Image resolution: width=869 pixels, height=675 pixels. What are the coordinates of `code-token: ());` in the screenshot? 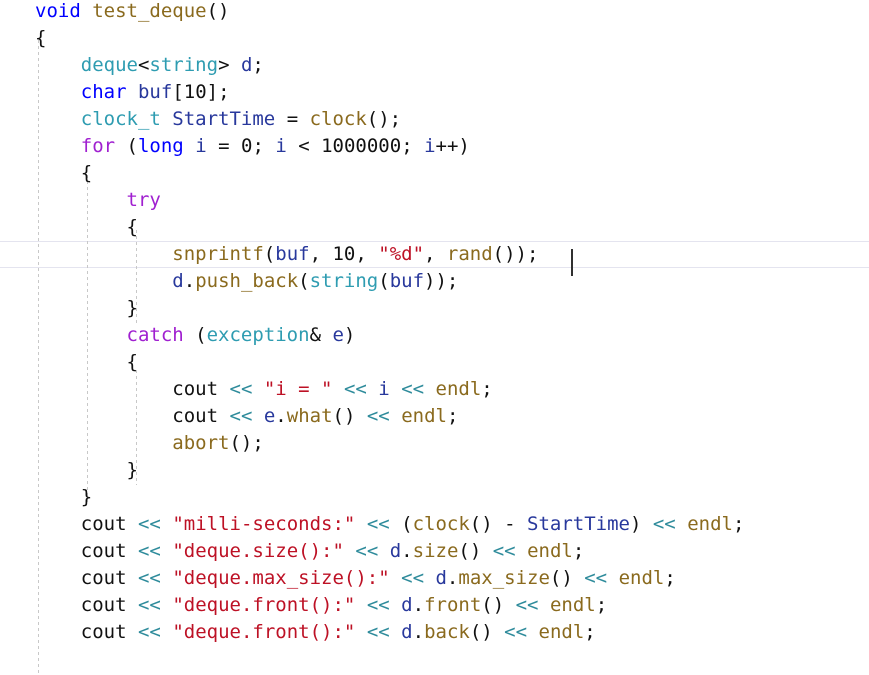 It's located at (515, 254).